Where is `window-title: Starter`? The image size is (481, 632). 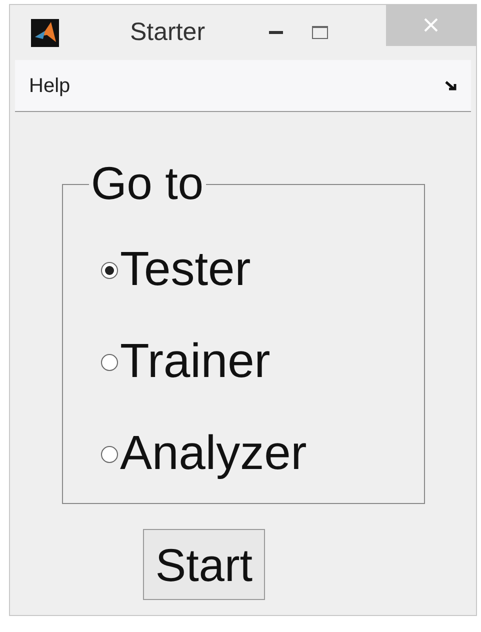
window-title: Starter is located at coordinates (168, 32).